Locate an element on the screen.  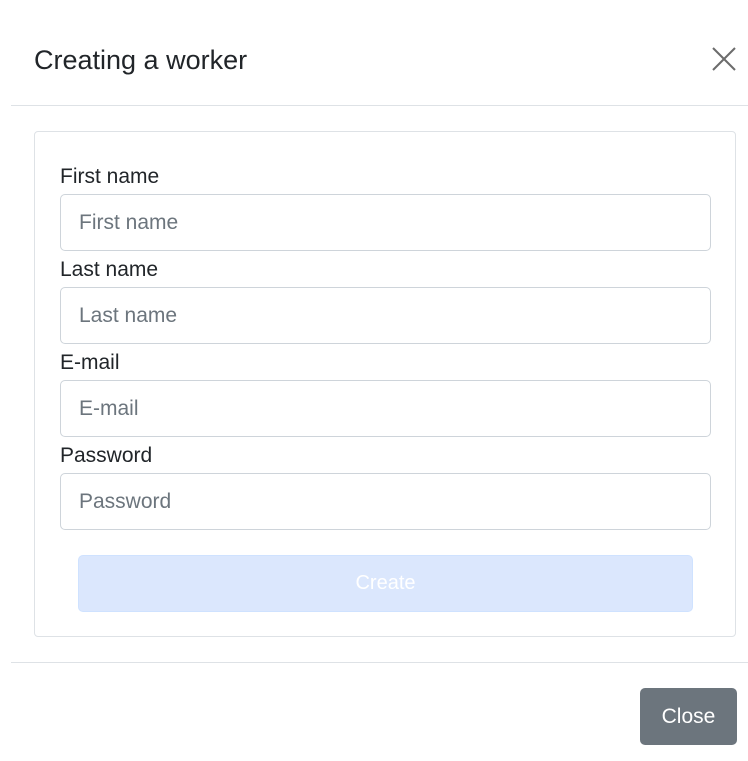
last-name-input is located at coordinates (385, 315).